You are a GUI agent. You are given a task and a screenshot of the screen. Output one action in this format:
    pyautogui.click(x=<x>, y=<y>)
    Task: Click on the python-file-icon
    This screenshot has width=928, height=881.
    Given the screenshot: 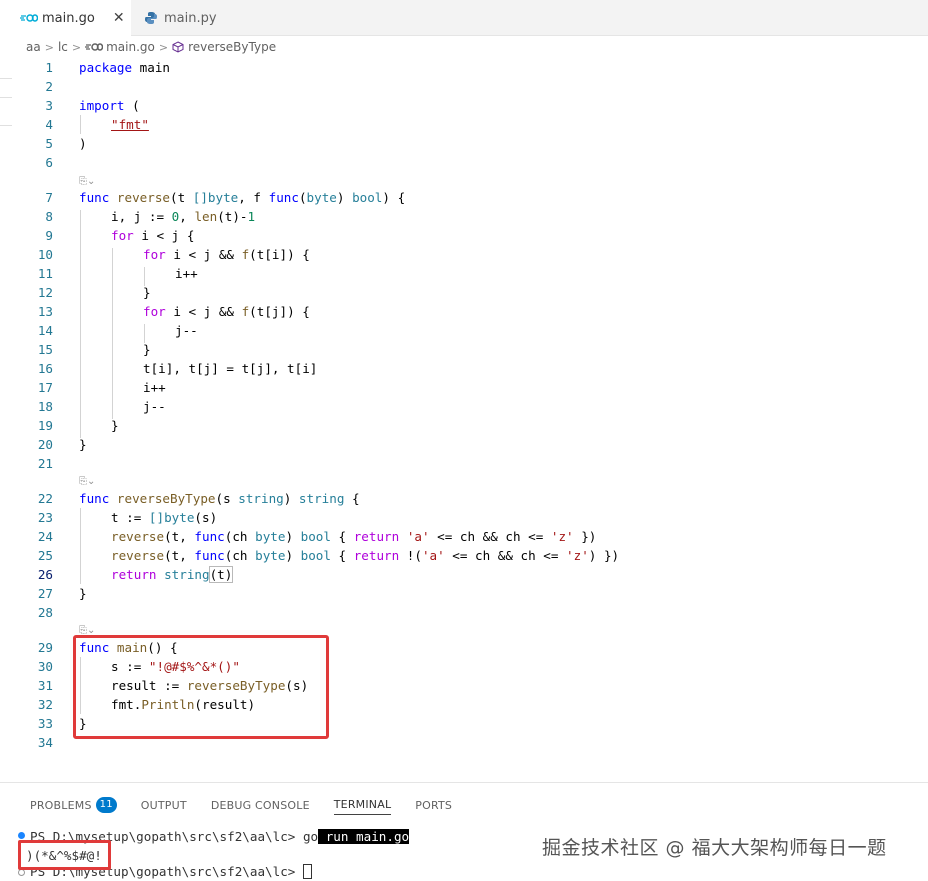 What is the action you would take?
    pyautogui.click(x=151, y=18)
    